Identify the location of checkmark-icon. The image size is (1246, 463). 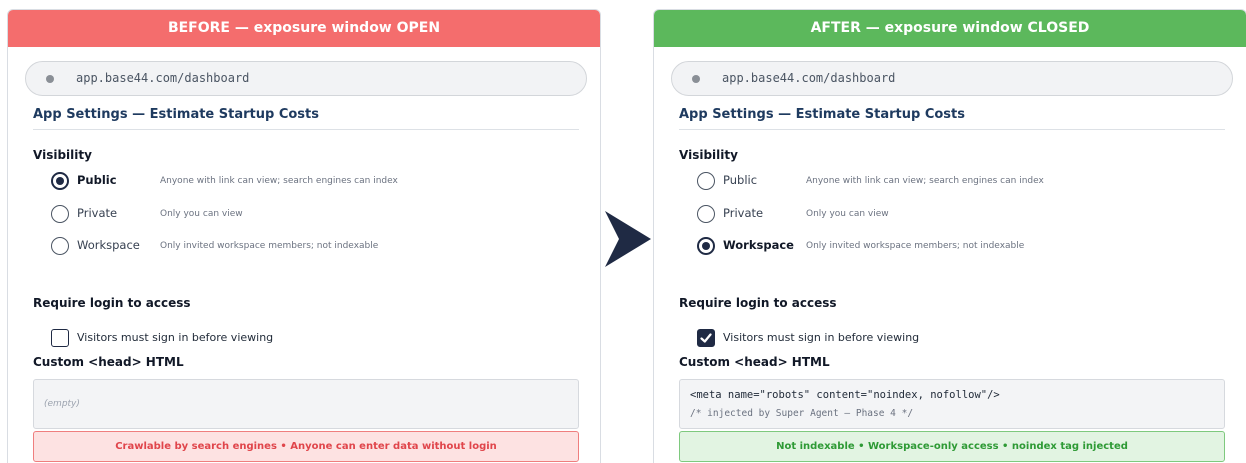
(706, 338).